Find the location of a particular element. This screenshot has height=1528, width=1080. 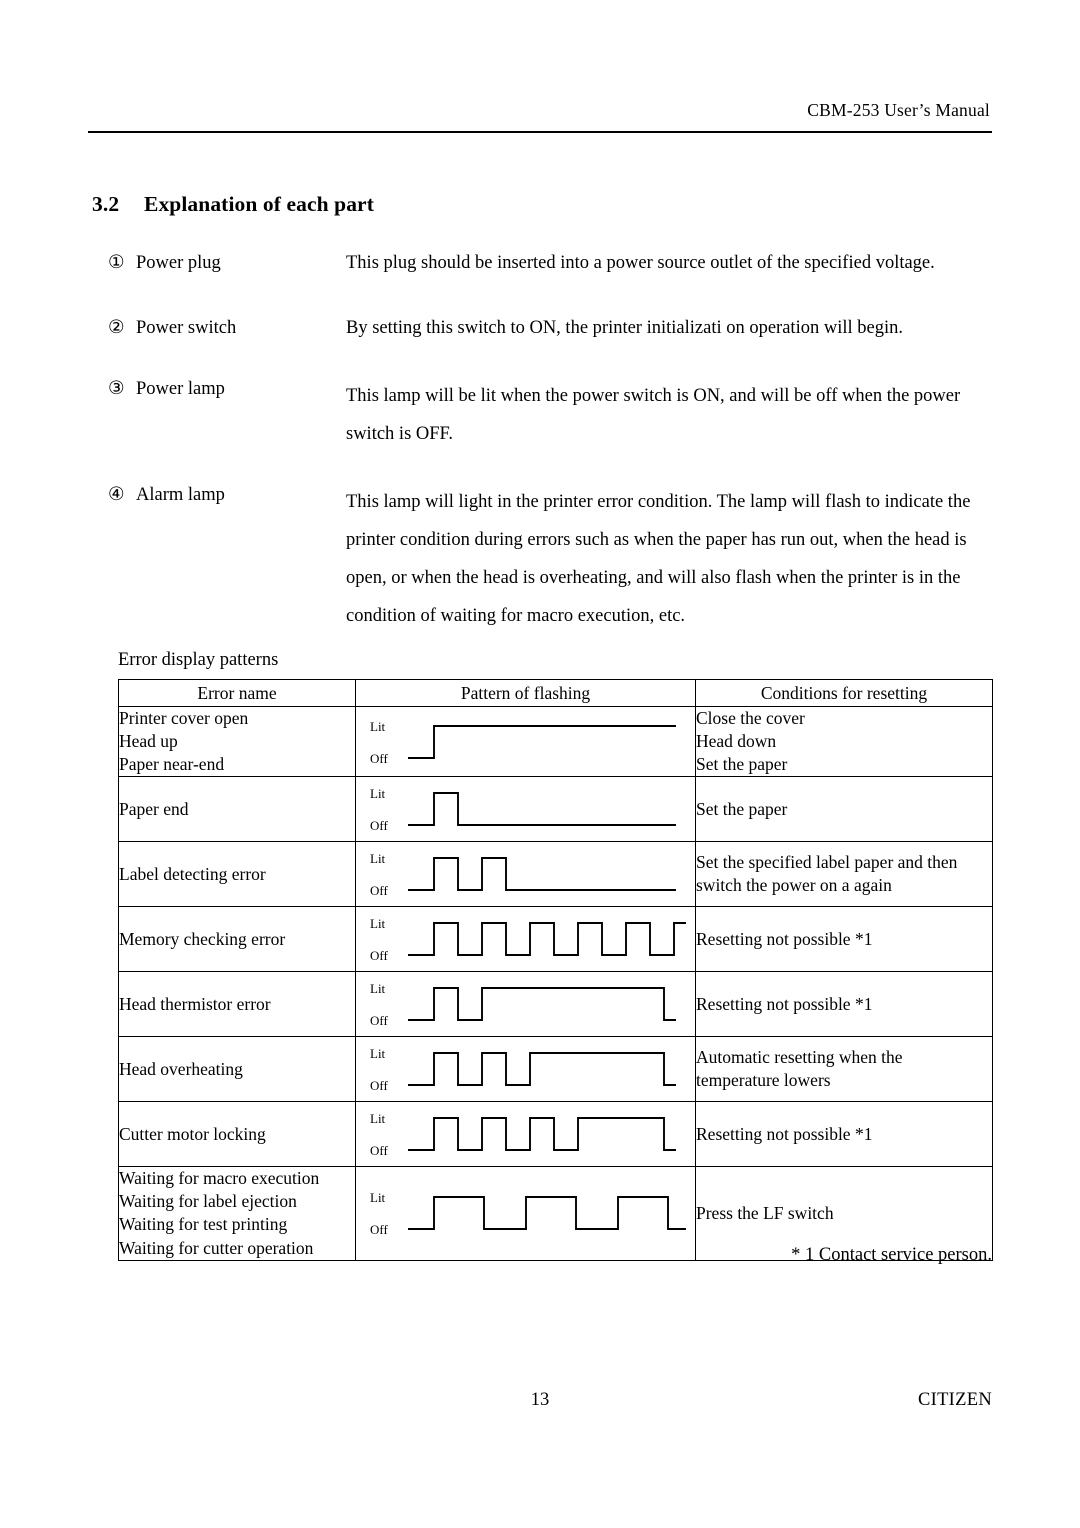

part-label: Power switch is located at coordinates (186, 328).